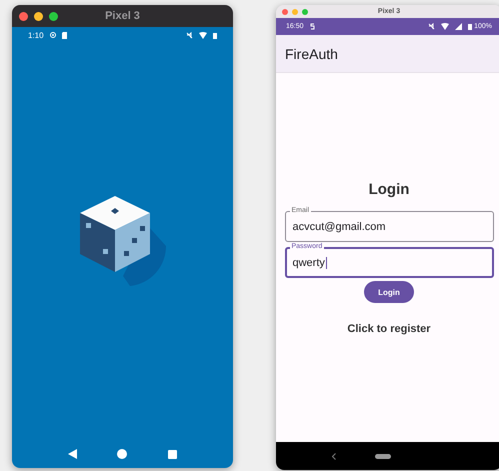 Image resolution: width=499 pixels, height=471 pixels. I want to click on maximize-button, so click(53, 16).